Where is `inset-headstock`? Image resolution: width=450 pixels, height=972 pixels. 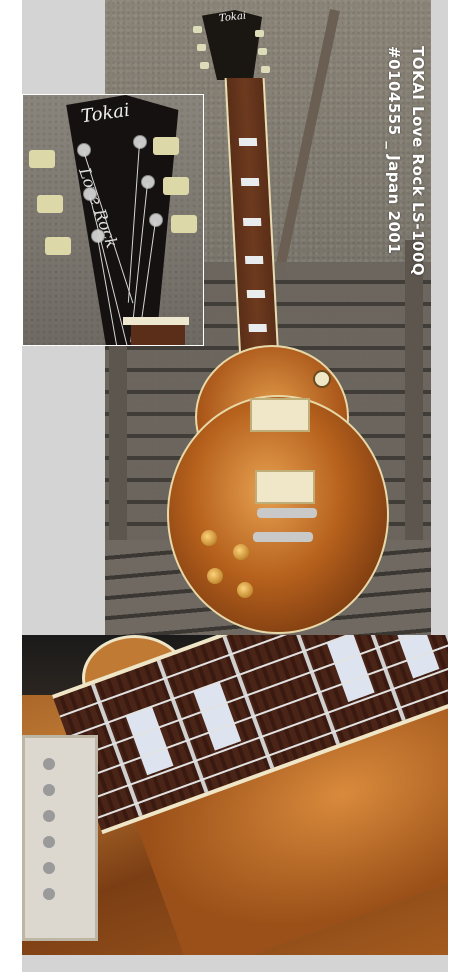
inset-headstock is located at coordinates (122, 220).